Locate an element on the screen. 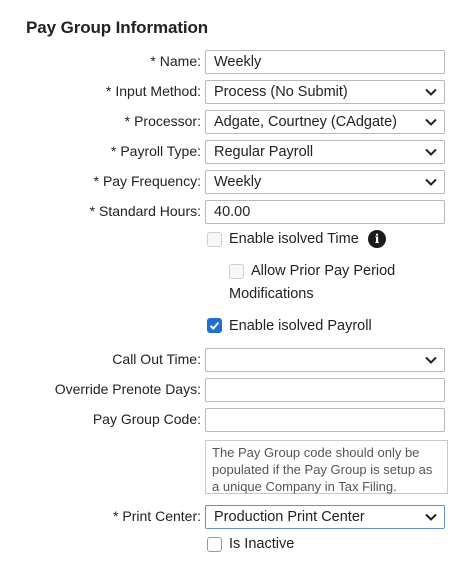  is-inactive-label: Is Inactive is located at coordinates (262, 544).